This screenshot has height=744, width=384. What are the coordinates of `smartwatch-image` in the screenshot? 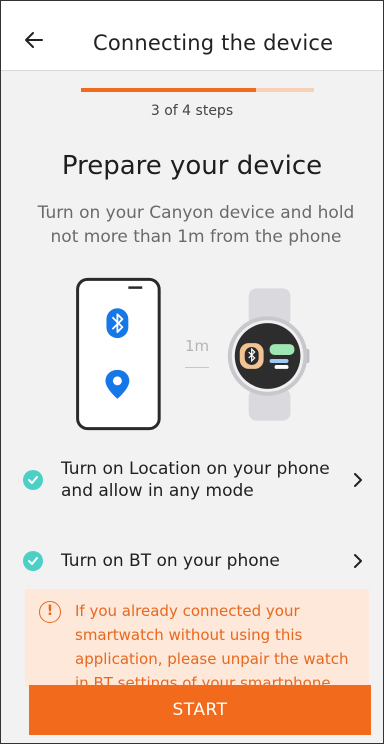 It's located at (268, 354).